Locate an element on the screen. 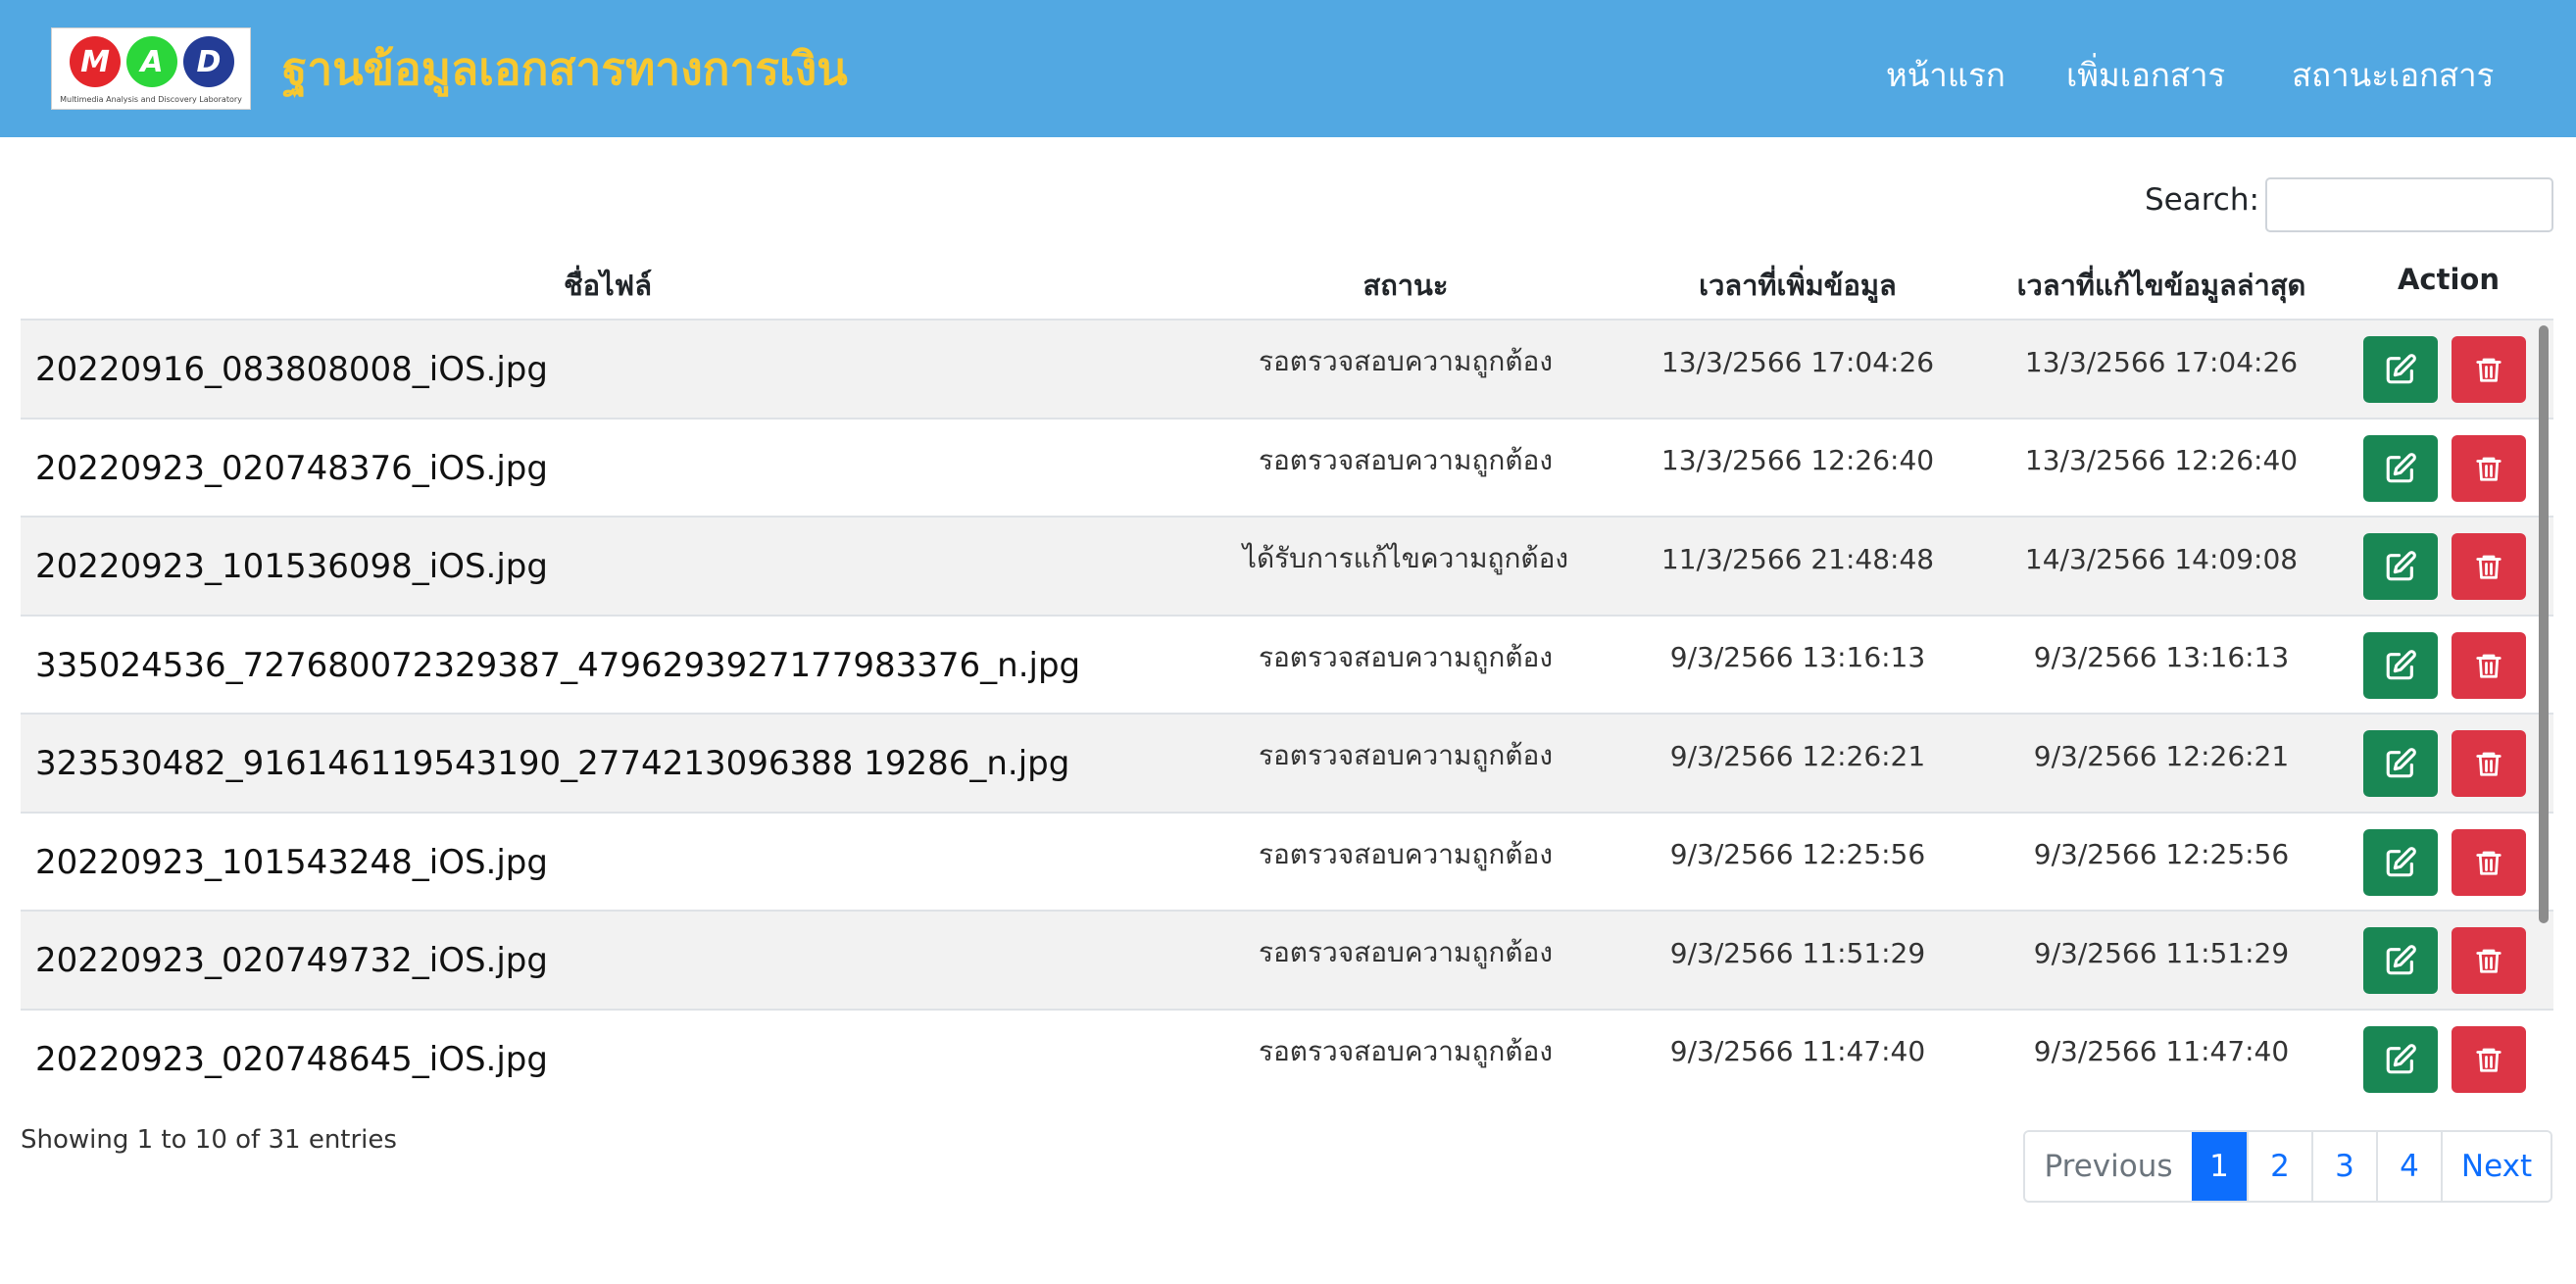  file-name-cell: 20220923_101536098_iOS.jpg is located at coordinates (291, 566).